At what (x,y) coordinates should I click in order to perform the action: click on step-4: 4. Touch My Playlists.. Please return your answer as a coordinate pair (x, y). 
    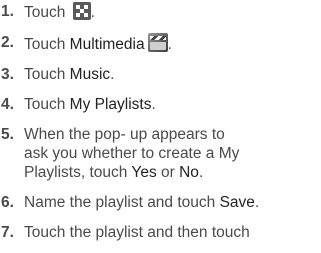
    Looking at the image, I should click on (160, 104).